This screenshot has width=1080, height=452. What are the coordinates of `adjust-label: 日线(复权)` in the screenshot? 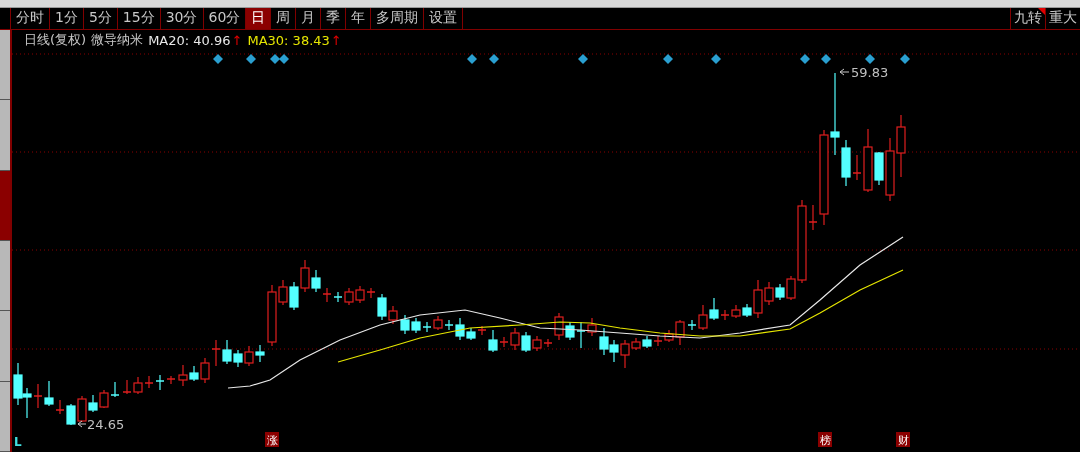 It's located at (55, 40).